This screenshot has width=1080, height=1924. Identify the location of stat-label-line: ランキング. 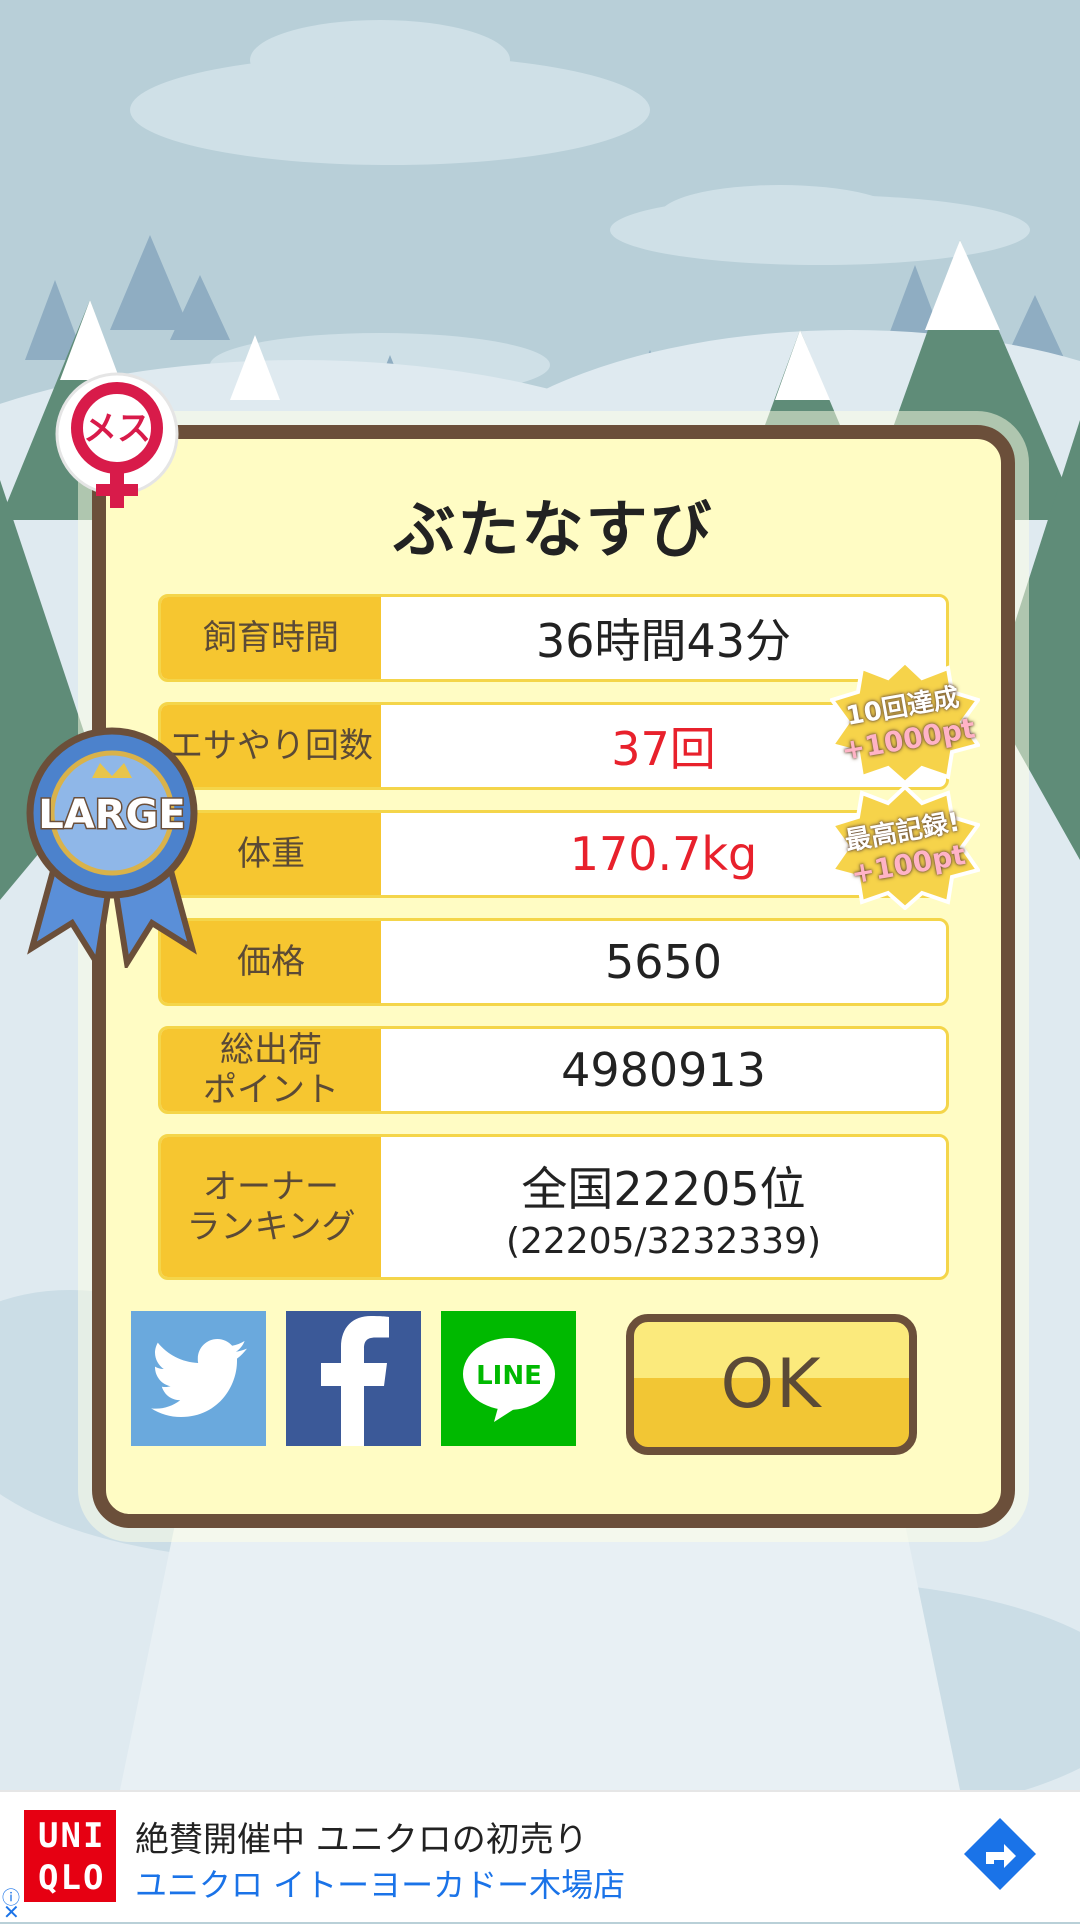
(271, 1227).